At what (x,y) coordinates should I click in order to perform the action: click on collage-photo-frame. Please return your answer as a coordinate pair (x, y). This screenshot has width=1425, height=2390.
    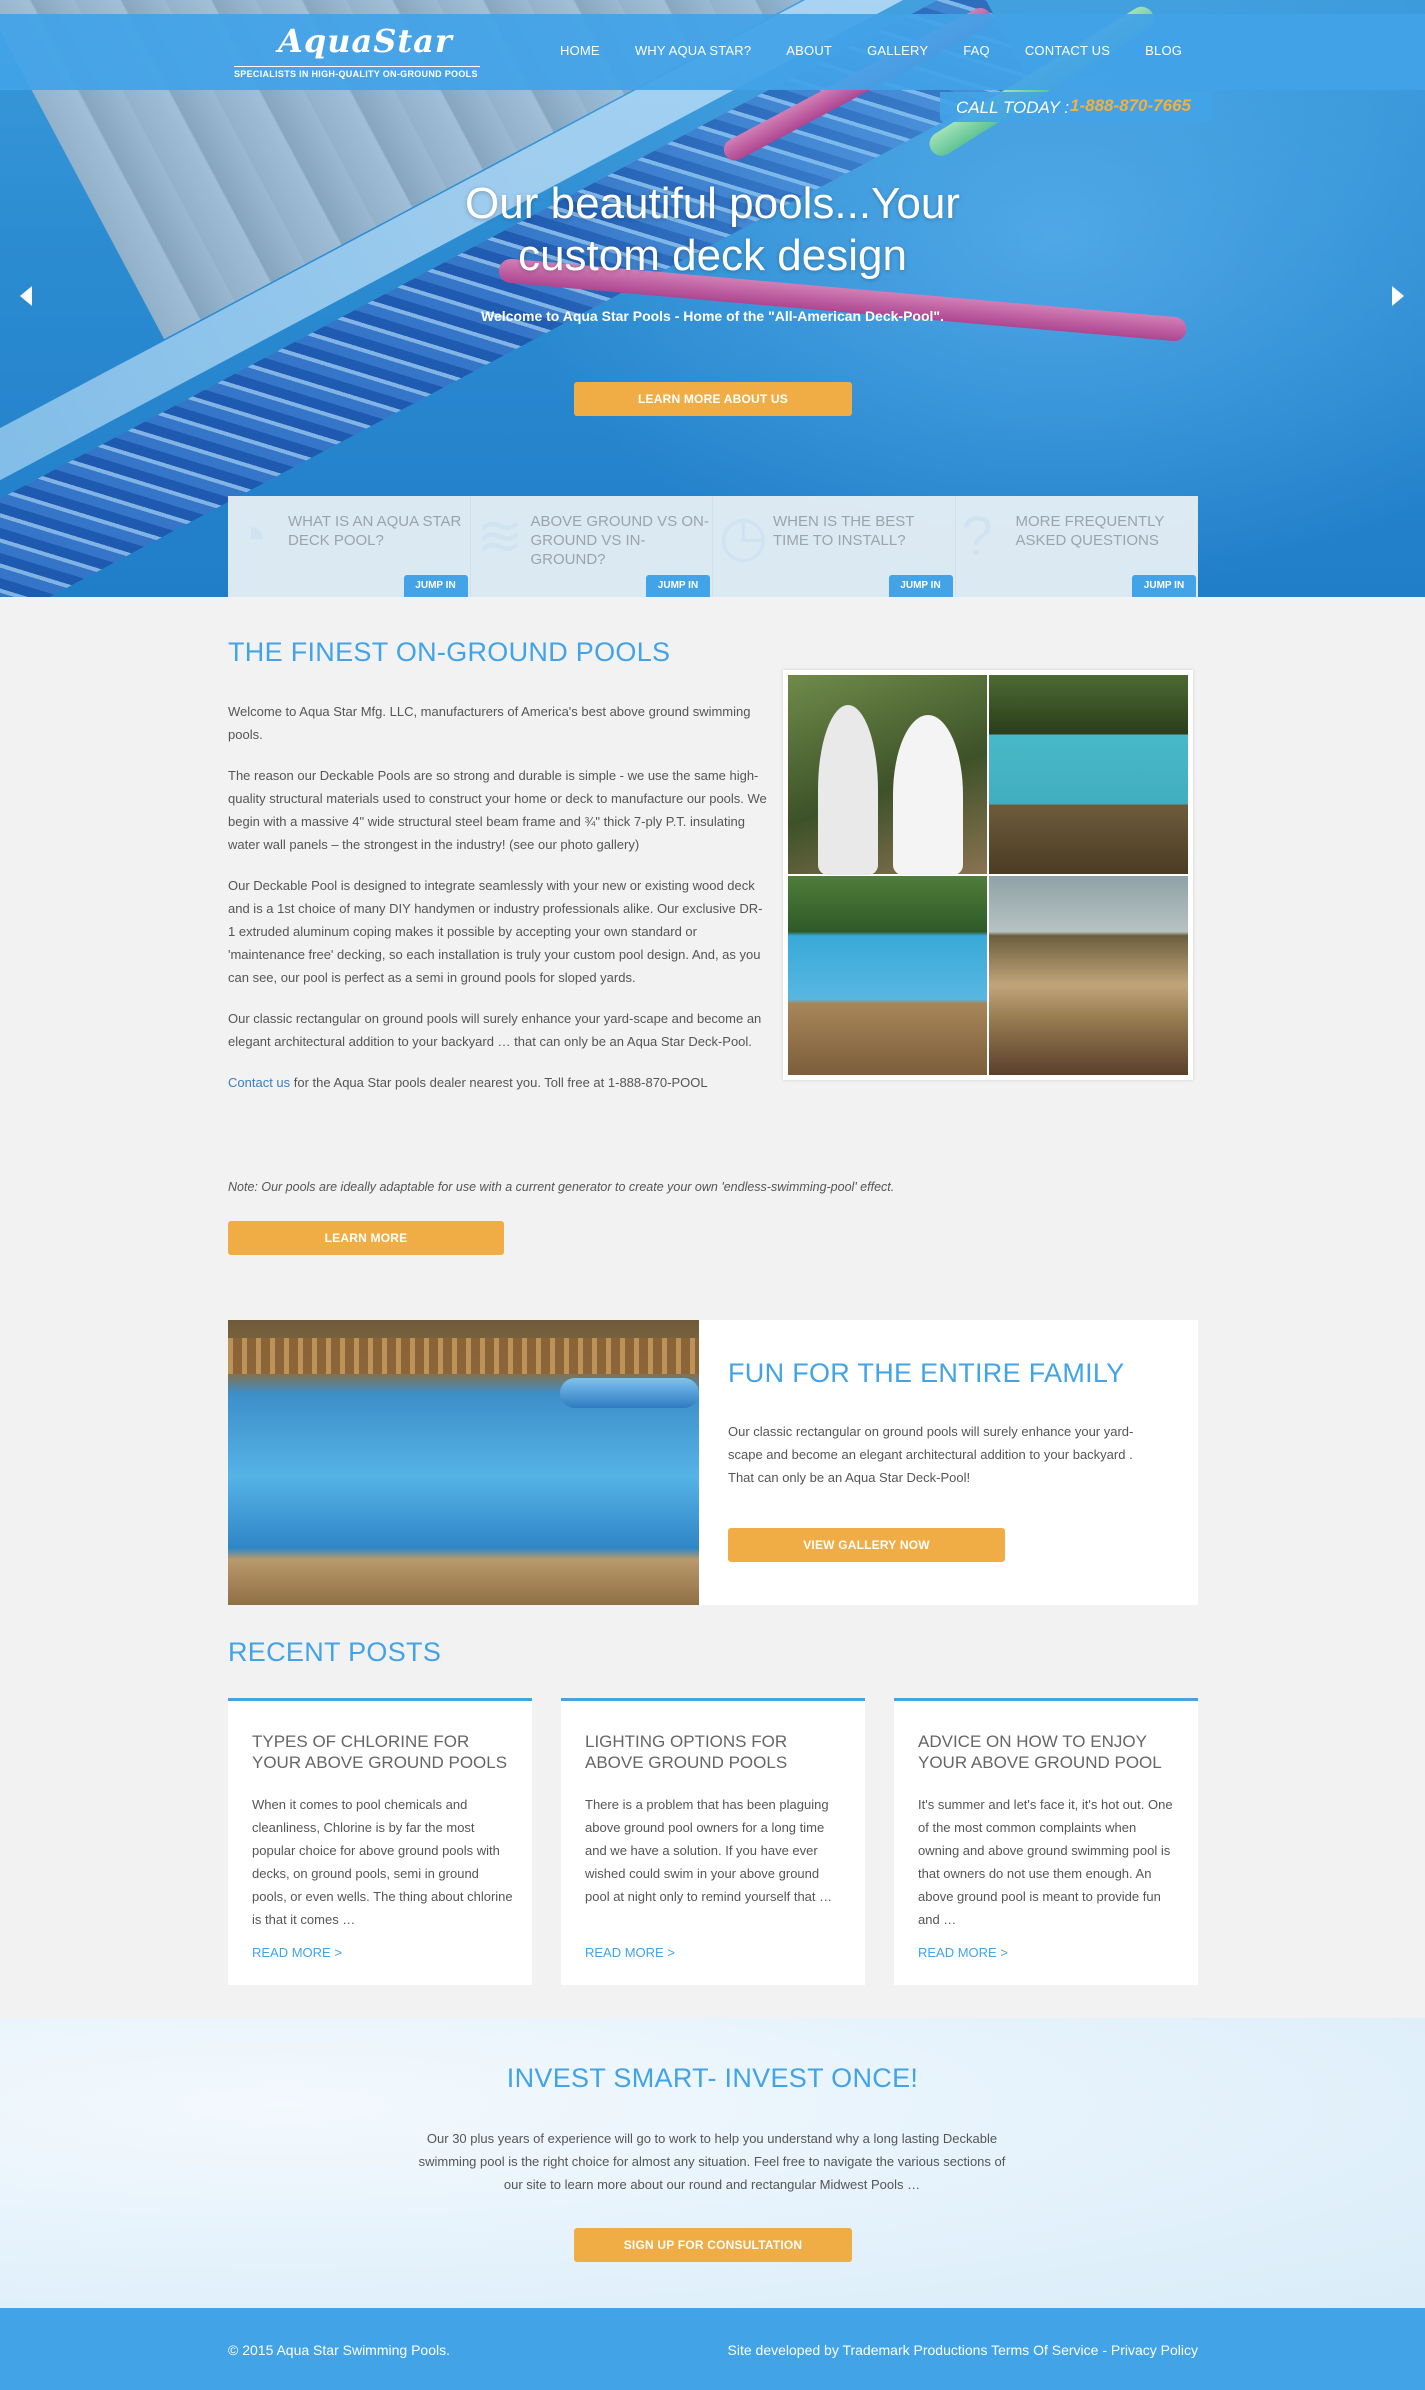
    Looking at the image, I should click on (1088, 975).